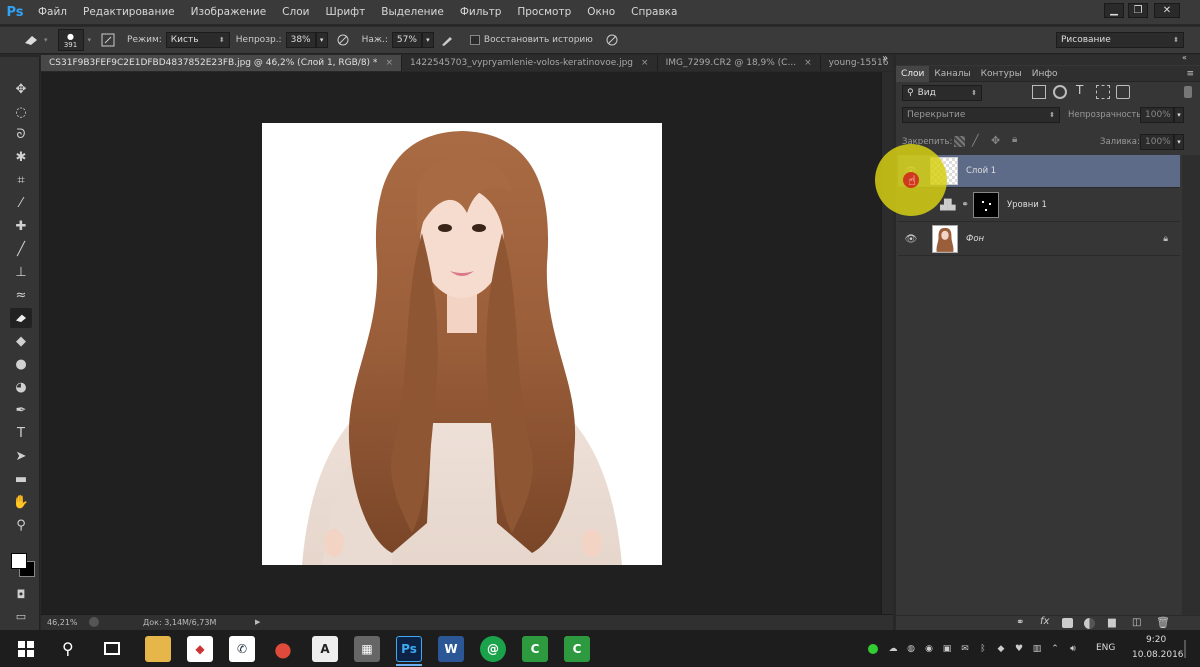 The height and width of the screenshot is (667, 1200). What do you see at coordinates (62, 622) in the screenshot?
I see `zoom-level: 46,21%` at bounding box center [62, 622].